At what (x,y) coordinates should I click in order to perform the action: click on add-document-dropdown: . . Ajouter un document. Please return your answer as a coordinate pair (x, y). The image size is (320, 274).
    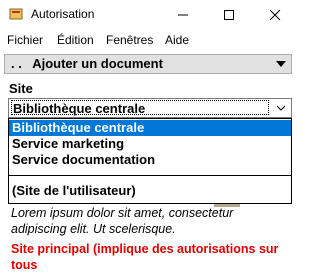
    Looking at the image, I should click on (148, 64).